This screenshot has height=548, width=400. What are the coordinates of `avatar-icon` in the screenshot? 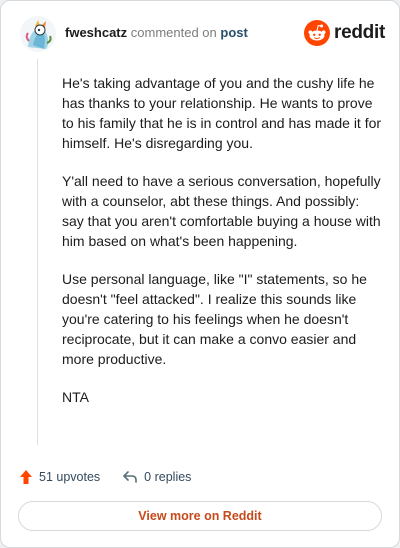 It's located at (38, 34).